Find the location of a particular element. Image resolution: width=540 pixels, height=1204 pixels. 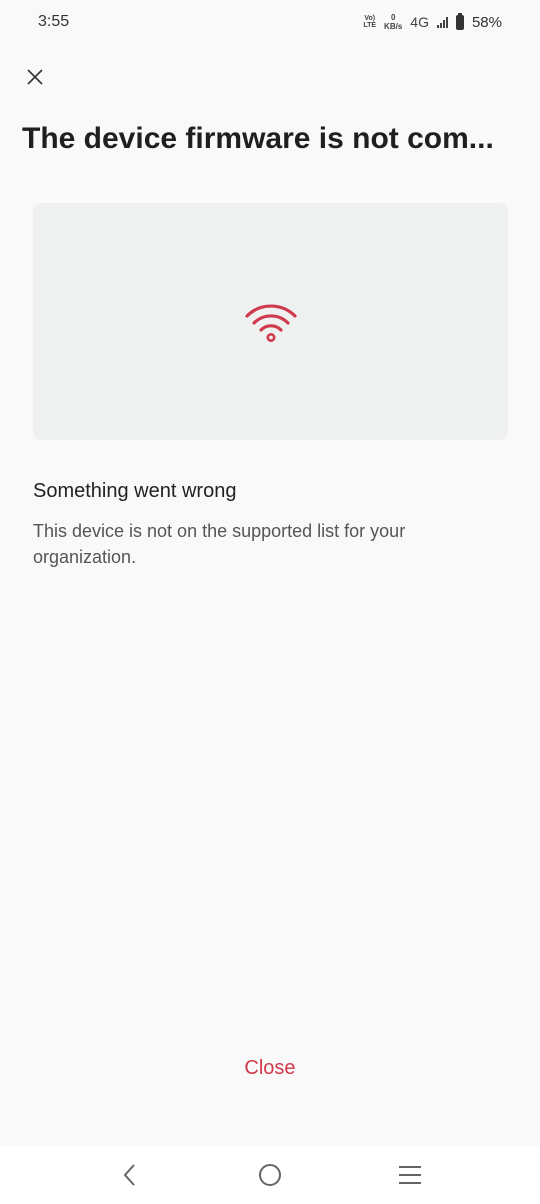

network-type: 4G is located at coordinates (419, 22).